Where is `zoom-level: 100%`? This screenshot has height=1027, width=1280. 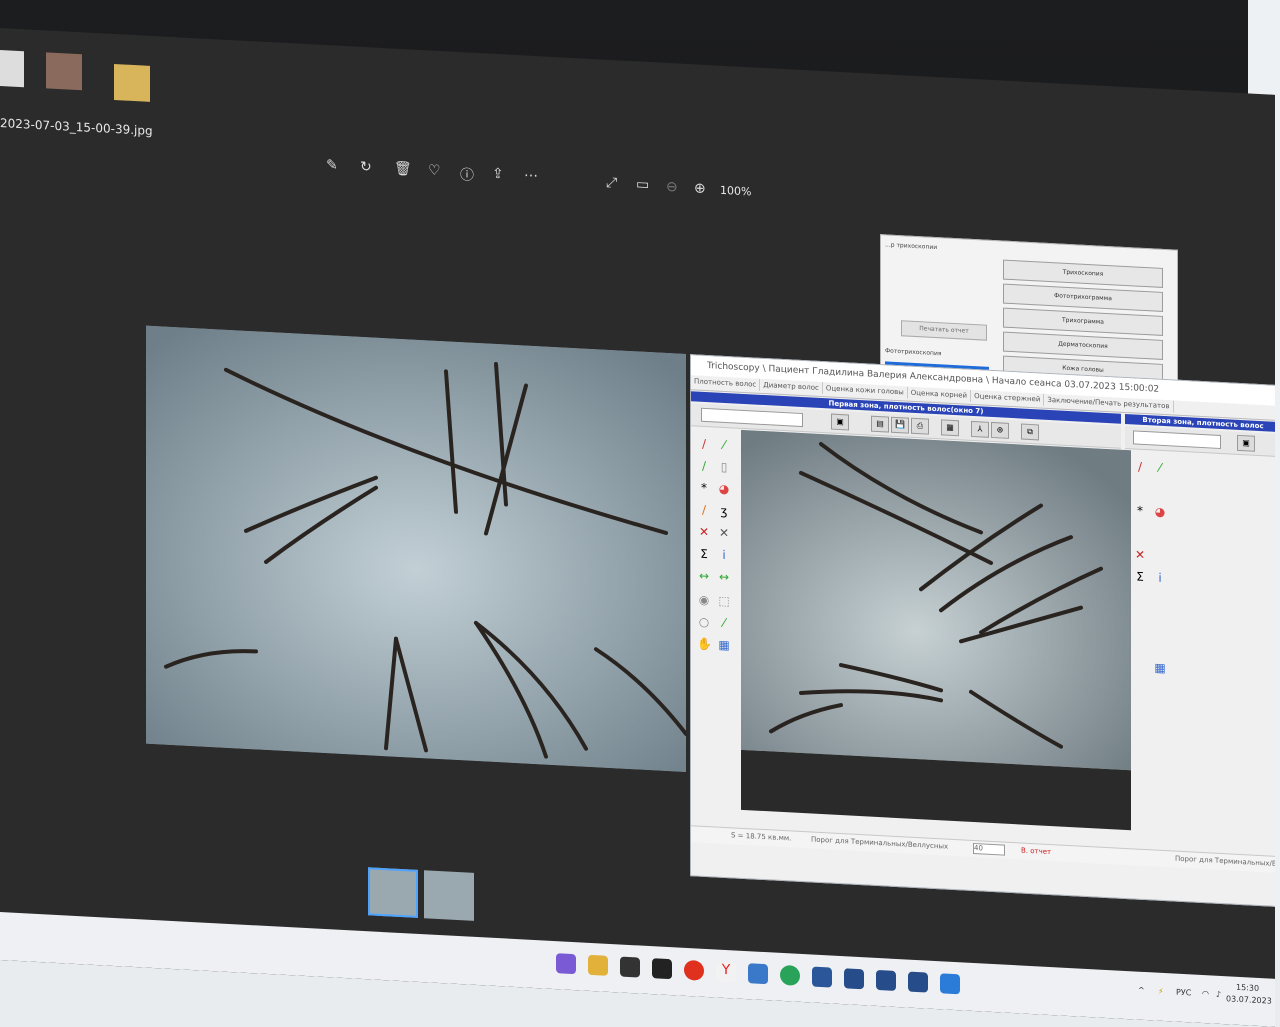
zoom-level: 100% is located at coordinates (736, 191).